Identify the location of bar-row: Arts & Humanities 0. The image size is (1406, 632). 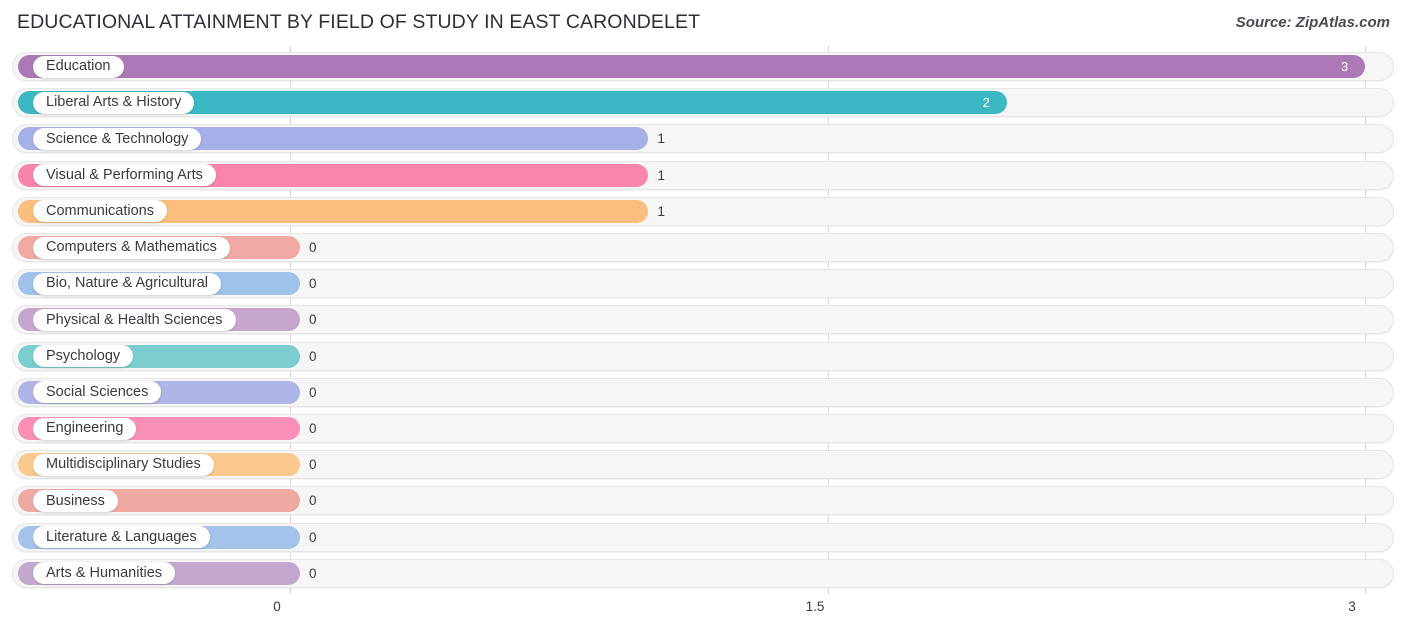
(703, 573).